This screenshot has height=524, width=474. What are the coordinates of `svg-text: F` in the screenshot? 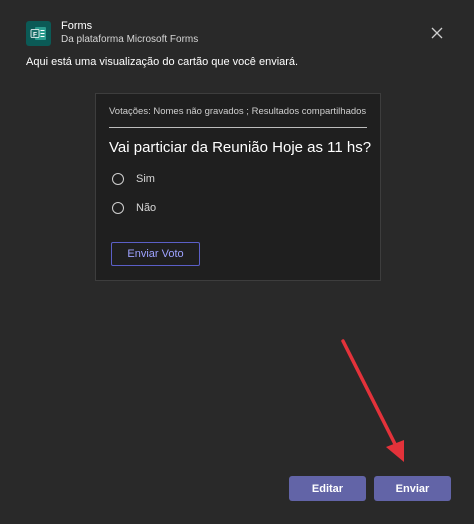 It's located at (35, 34).